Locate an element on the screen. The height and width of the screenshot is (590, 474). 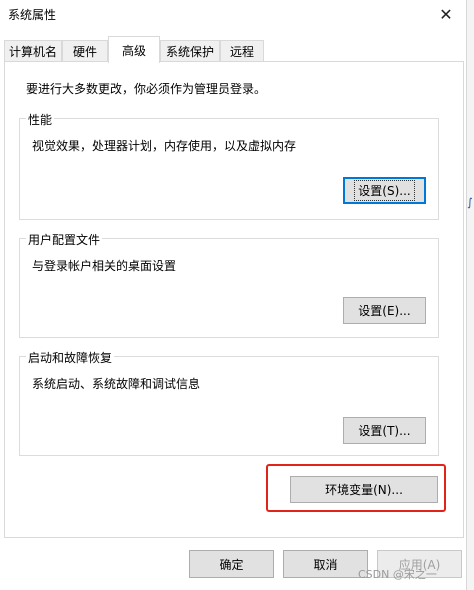
tab-label: 硬件 is located at coordinates (84, 51).